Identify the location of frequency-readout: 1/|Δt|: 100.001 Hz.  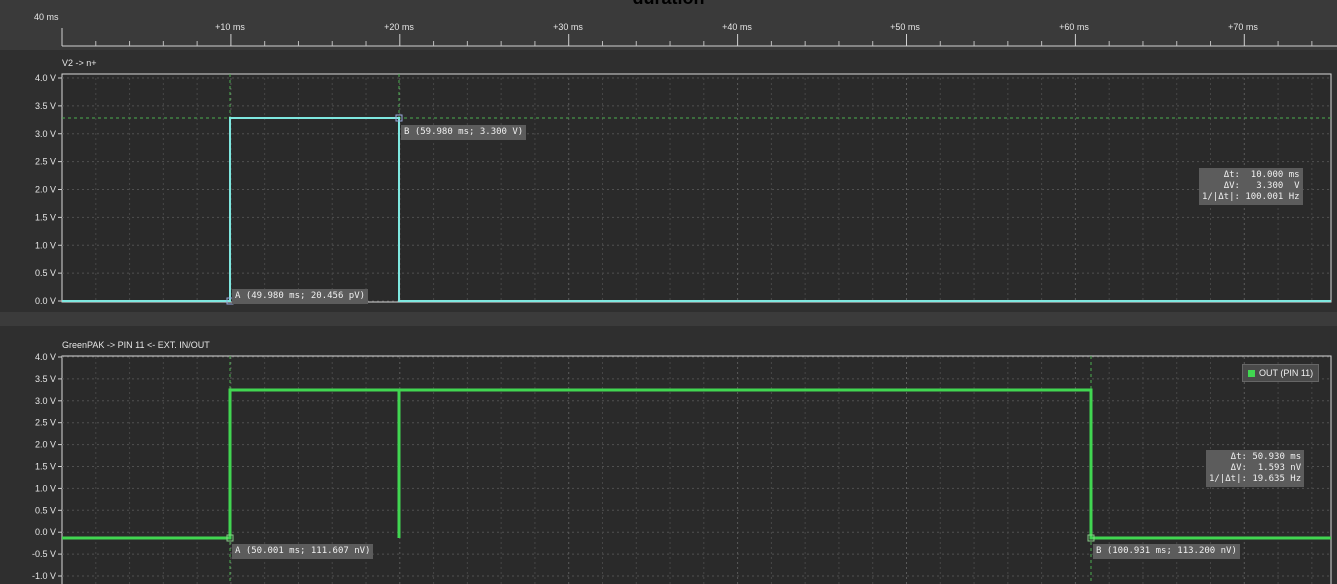
(1251, 197).